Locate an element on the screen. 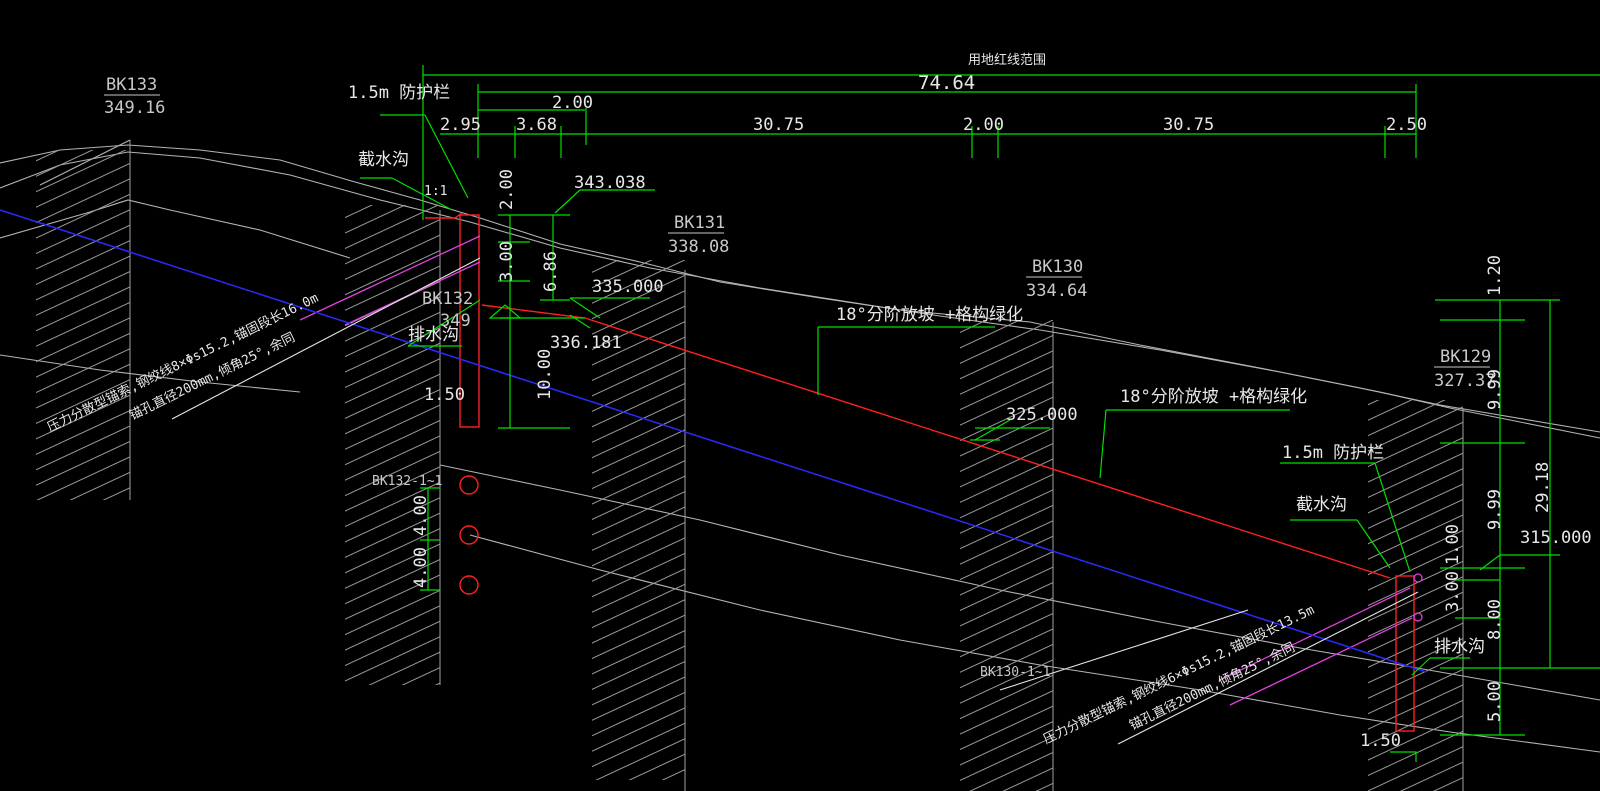  right-v29-18: 29.18 is located at coordinates (1543, 487).